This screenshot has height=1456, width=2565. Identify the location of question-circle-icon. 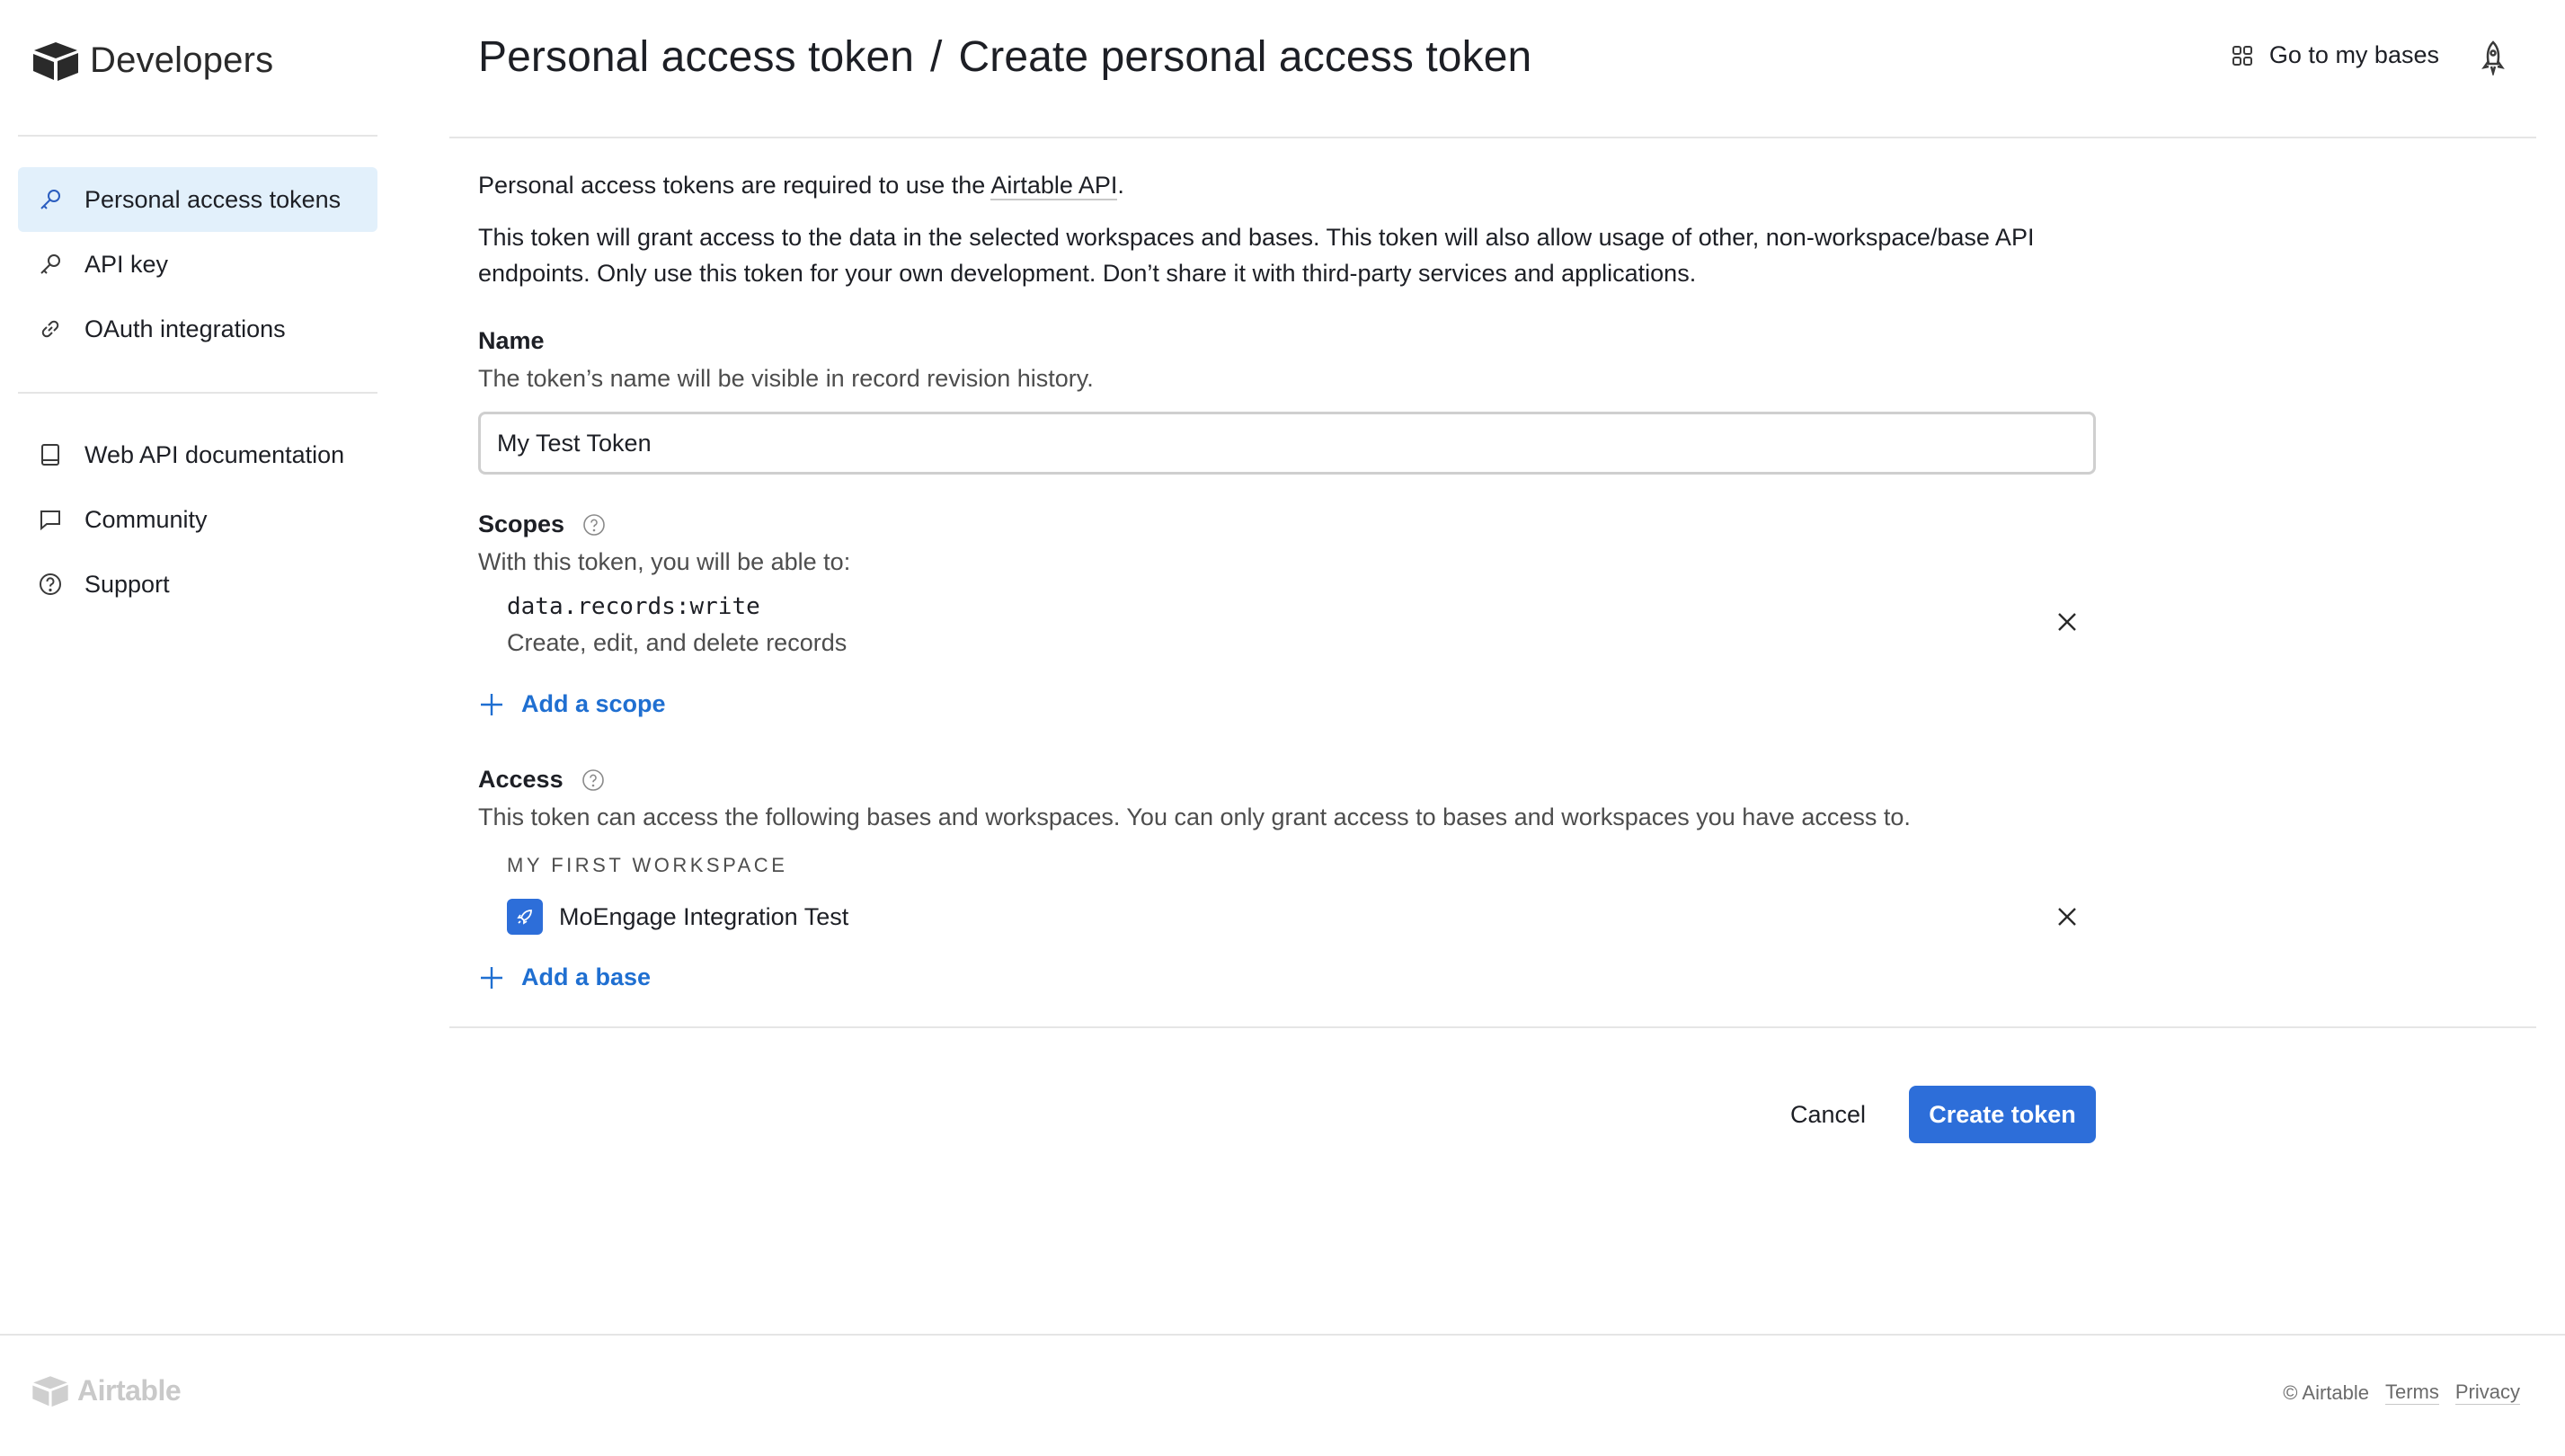
(50, 584).